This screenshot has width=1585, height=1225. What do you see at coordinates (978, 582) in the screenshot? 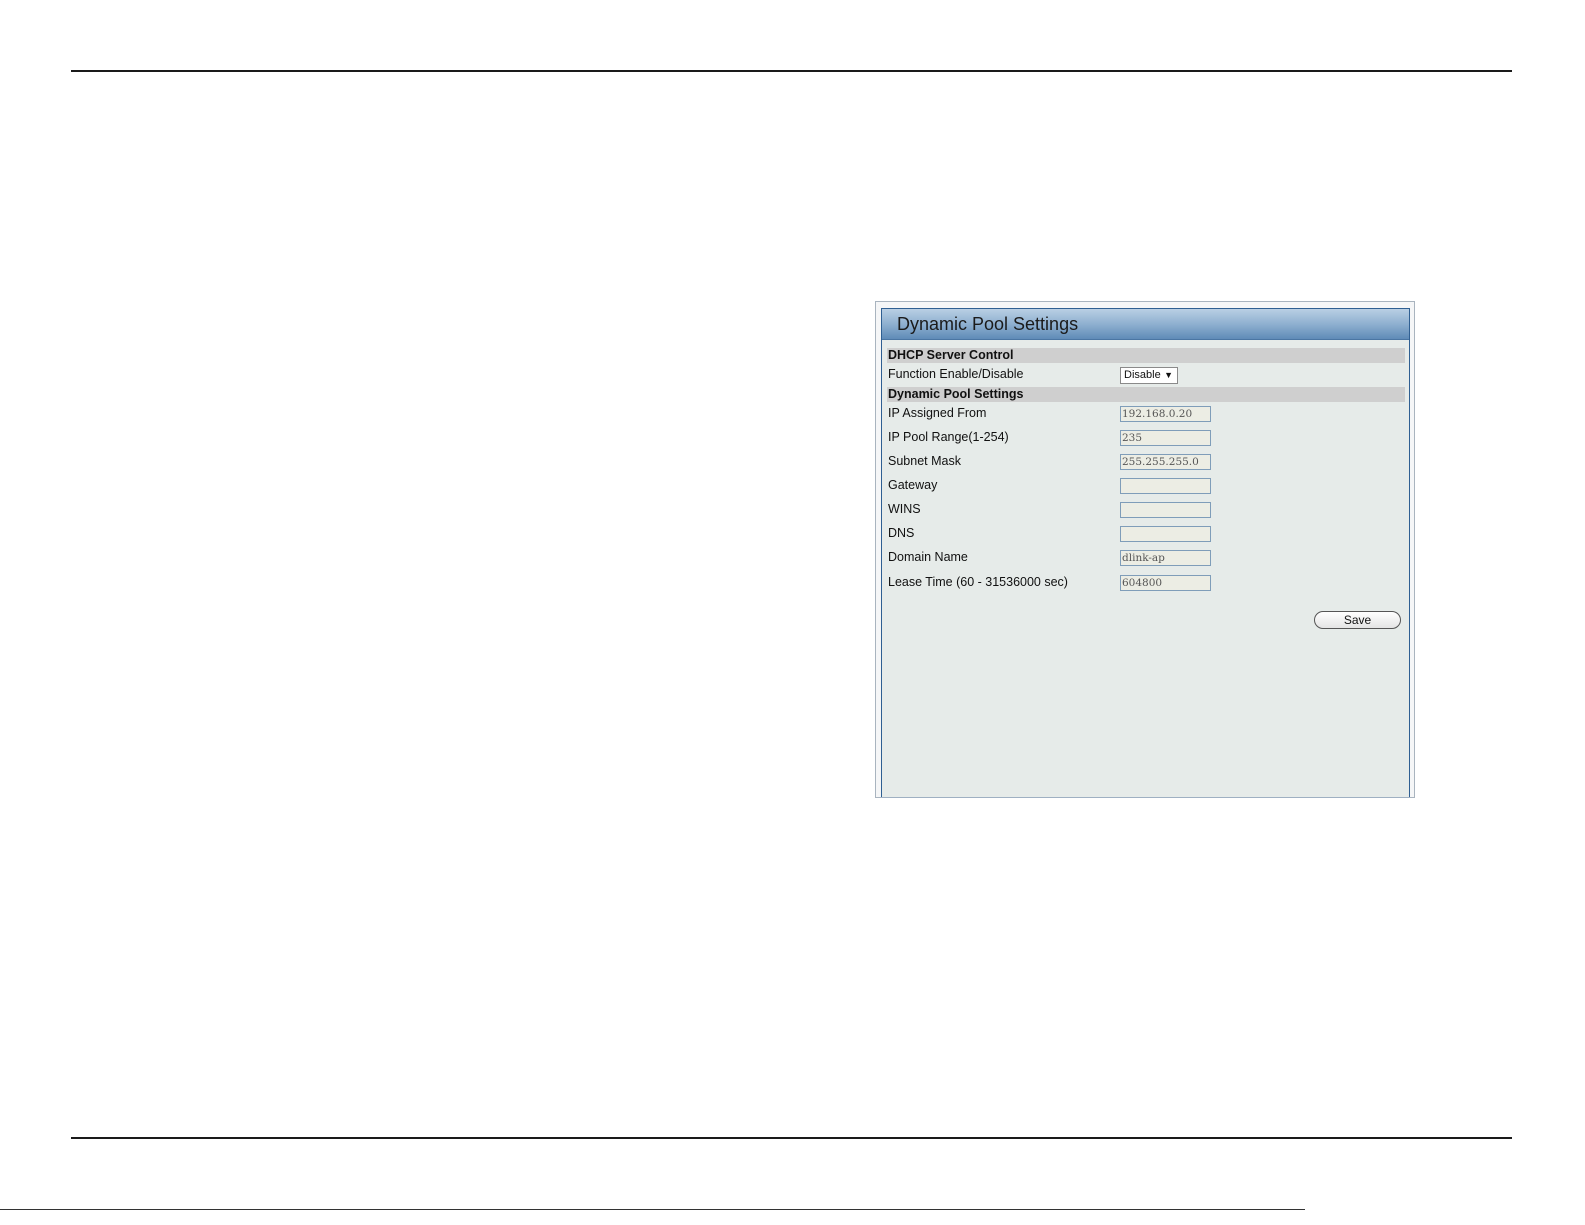
I see `lease-time-label: Lease Time (60 - 31536000 sec)` at bounding box center [978, 582].